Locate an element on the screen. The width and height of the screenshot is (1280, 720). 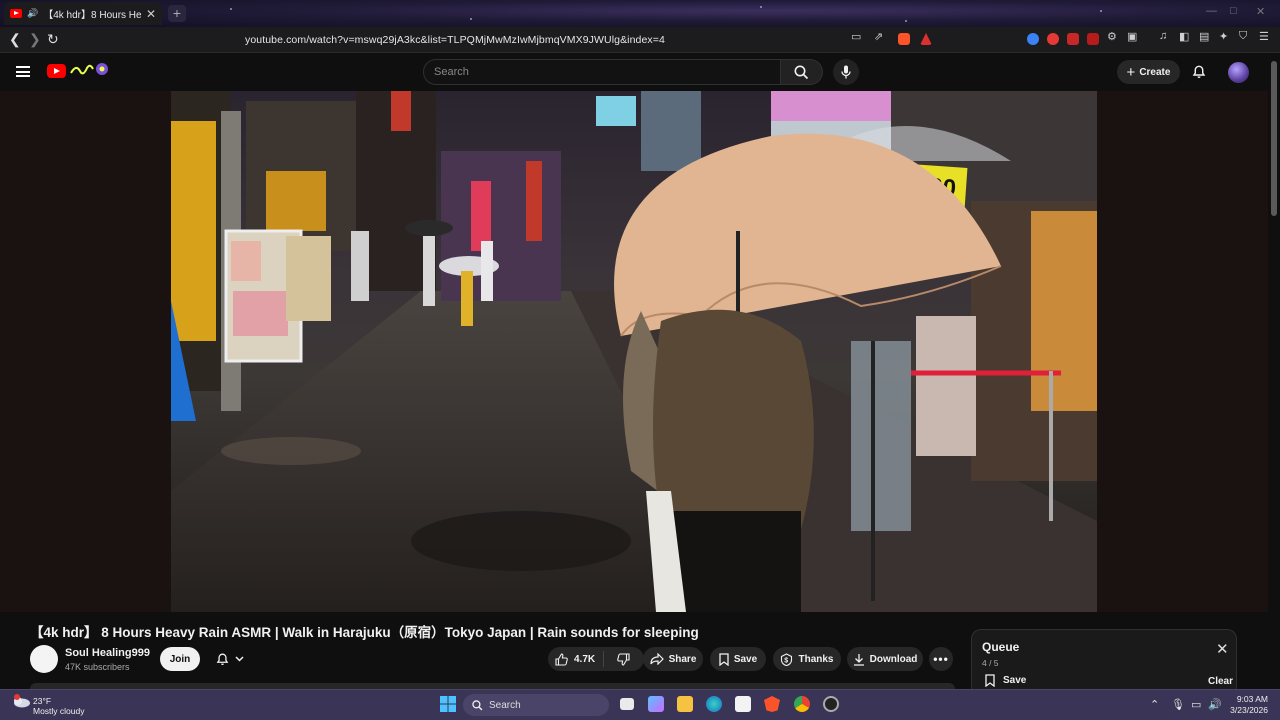
edge-browser-icon is located at coordinates (714, 704).